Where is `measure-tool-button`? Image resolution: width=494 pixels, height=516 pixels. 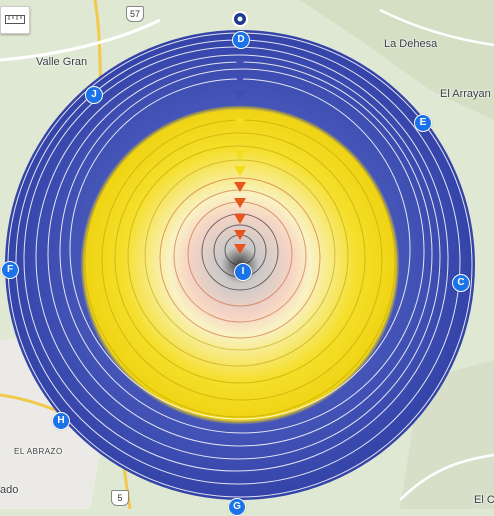 measure-tool-button is located at coordinates (15, 20).